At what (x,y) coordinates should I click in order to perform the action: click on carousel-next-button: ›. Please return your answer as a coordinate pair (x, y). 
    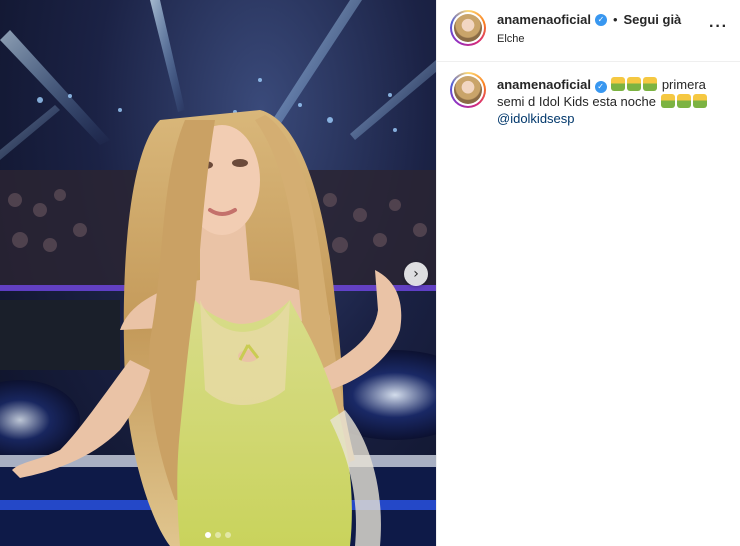
    Looking at the image, I should click on (416, 274).